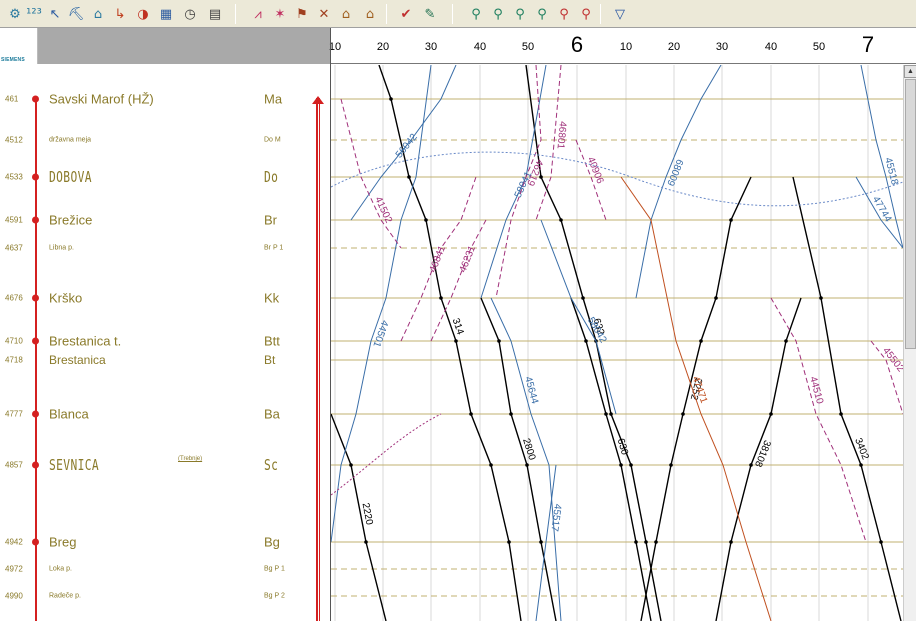 Image resolution: width=916 pixels, height=621 pixels. I want to click on station-name: Radeče p., so click(65, 596).